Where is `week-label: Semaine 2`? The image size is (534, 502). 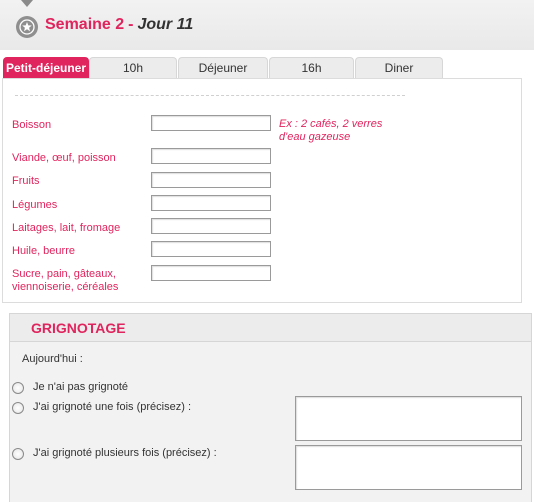
week-label: Semaine 2 is located at coordinates (85, 24).